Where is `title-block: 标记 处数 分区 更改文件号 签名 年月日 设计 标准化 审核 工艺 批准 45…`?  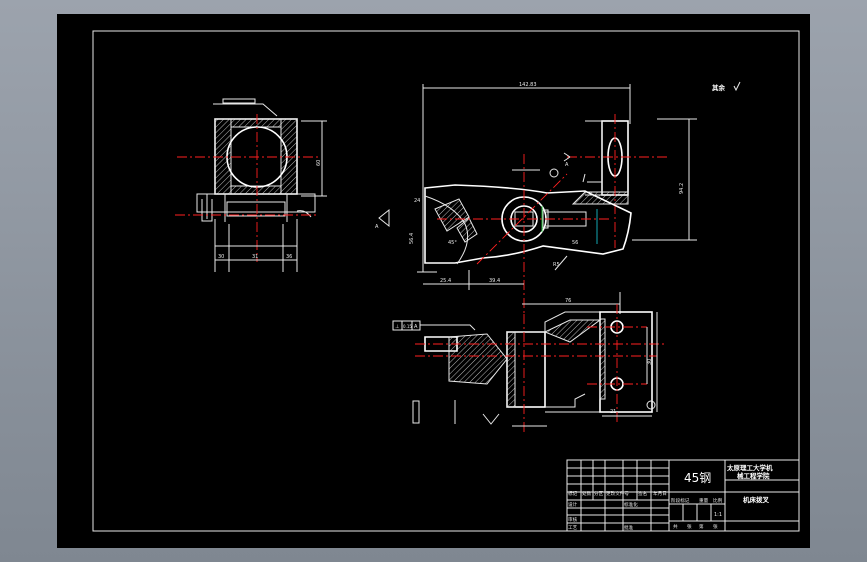
title-block: 标记 处数 分区 更改文件号 签名 年月日 设计 标准化 审核 工艺 批准 45… is located at coordinates (683, 495).